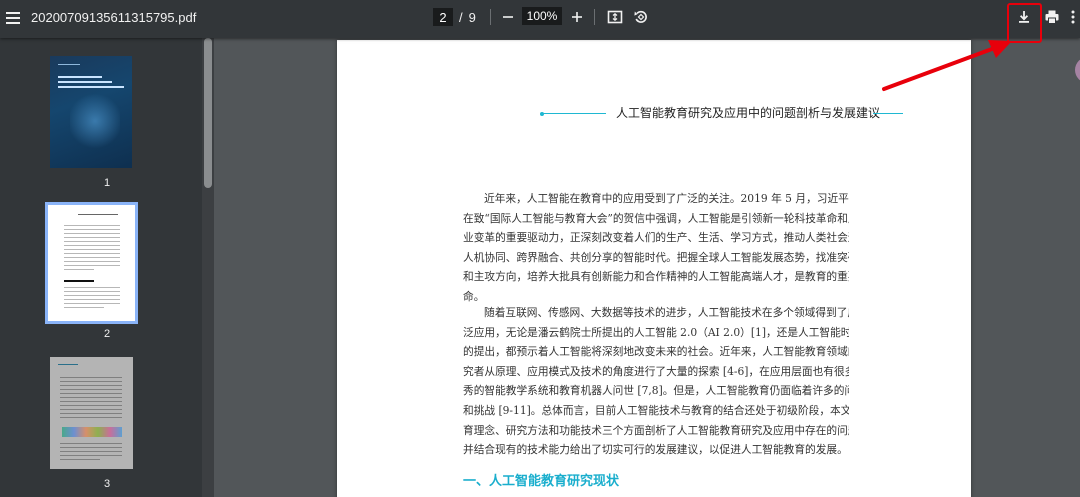 Image resolution: width=1080 pixels, height=497 pixels. I want to click on hamburger-icon, so click(13, 13).